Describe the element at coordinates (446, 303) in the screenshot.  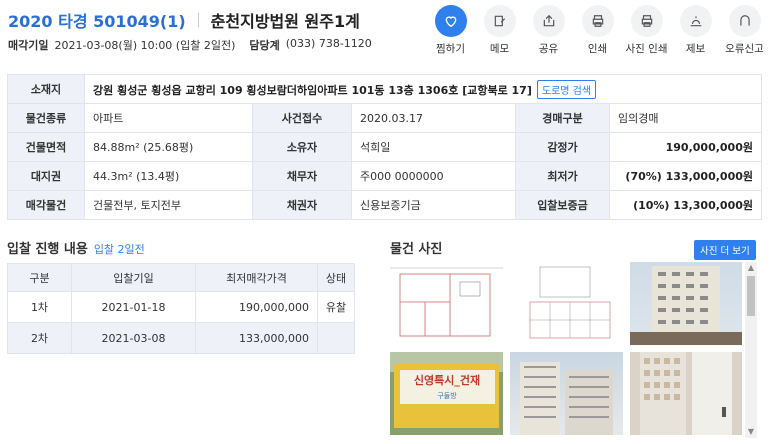
I see `photo-floorplan` at that location.